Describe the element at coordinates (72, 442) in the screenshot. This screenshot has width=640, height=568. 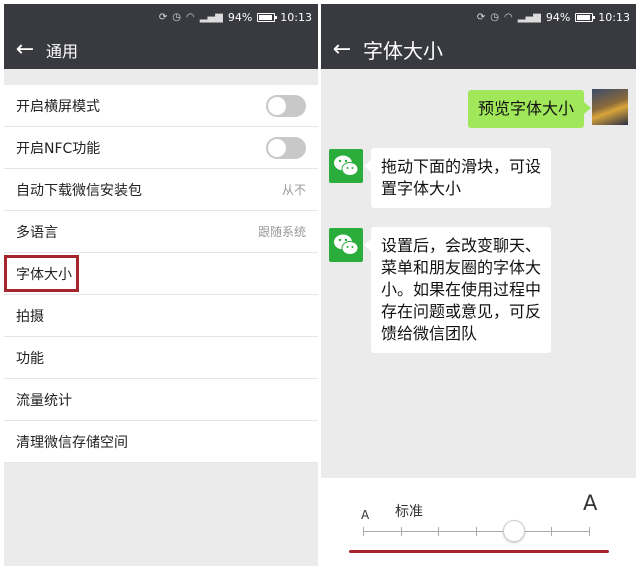
I see `setting-label: 清理微信存储空间` at that location.